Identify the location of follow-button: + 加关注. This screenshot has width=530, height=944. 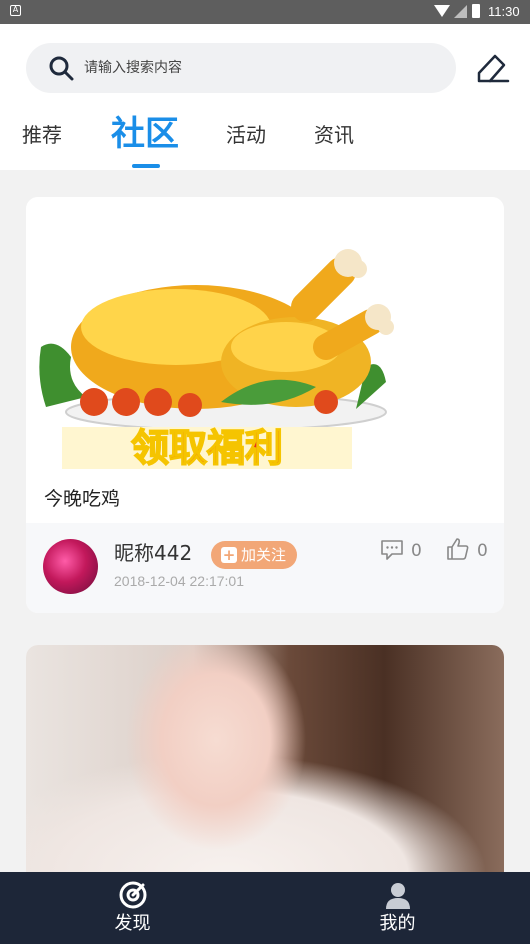
(254, 555).